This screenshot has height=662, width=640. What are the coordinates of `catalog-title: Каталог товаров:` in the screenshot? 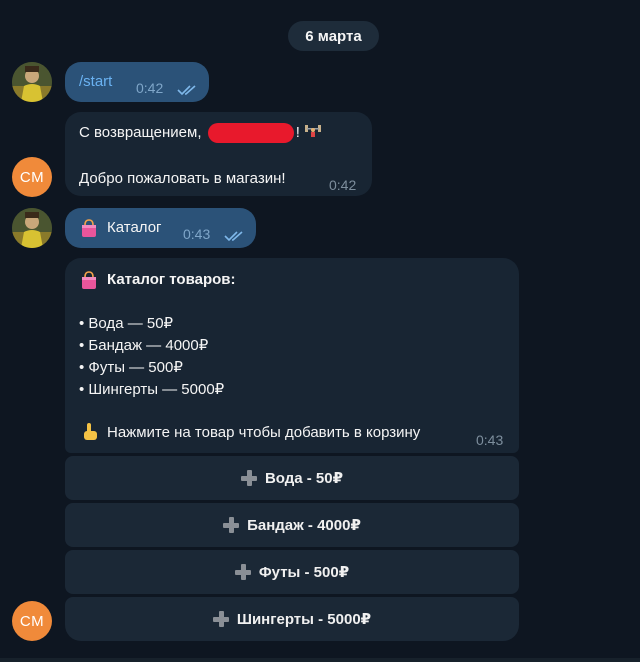 It's located at (171, 279).